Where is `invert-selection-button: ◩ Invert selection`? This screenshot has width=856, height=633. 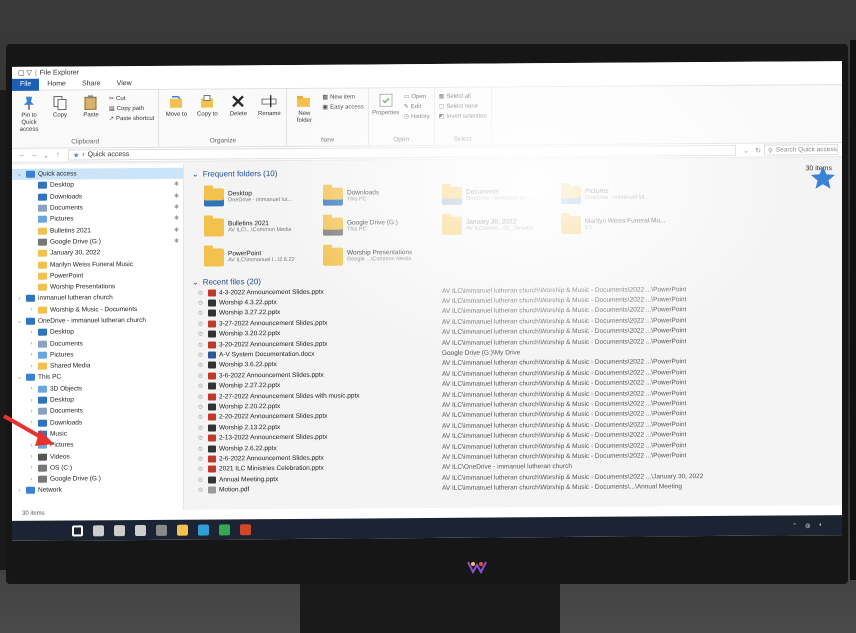
invert-selection-button: ◩ Invert selection is located at coordinates (463, 116).